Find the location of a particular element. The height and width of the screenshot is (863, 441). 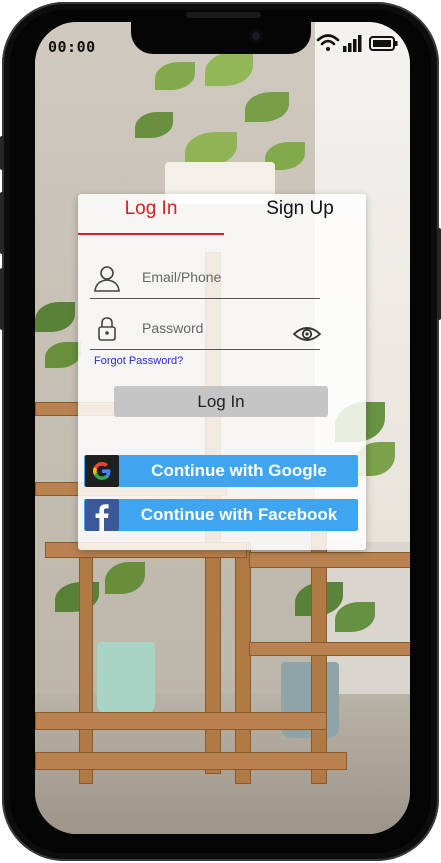

tab-signup: Sign Up is located at coordinates (300, 209).